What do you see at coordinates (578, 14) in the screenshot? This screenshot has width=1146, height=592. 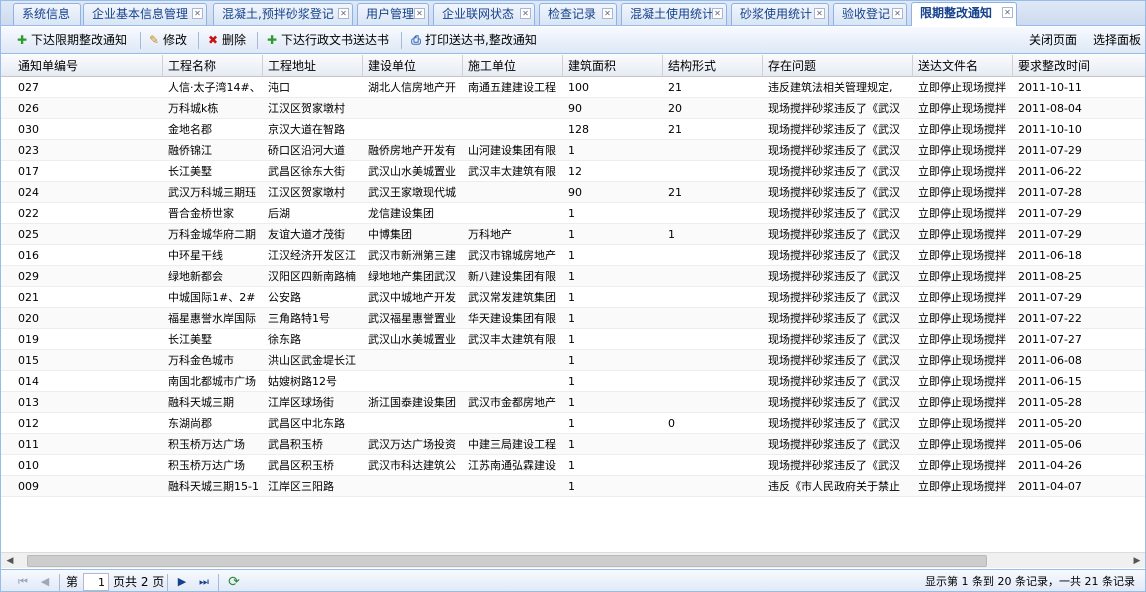 I see `tab-5: 检查记录 ✕` at bounding box center [578, 14].